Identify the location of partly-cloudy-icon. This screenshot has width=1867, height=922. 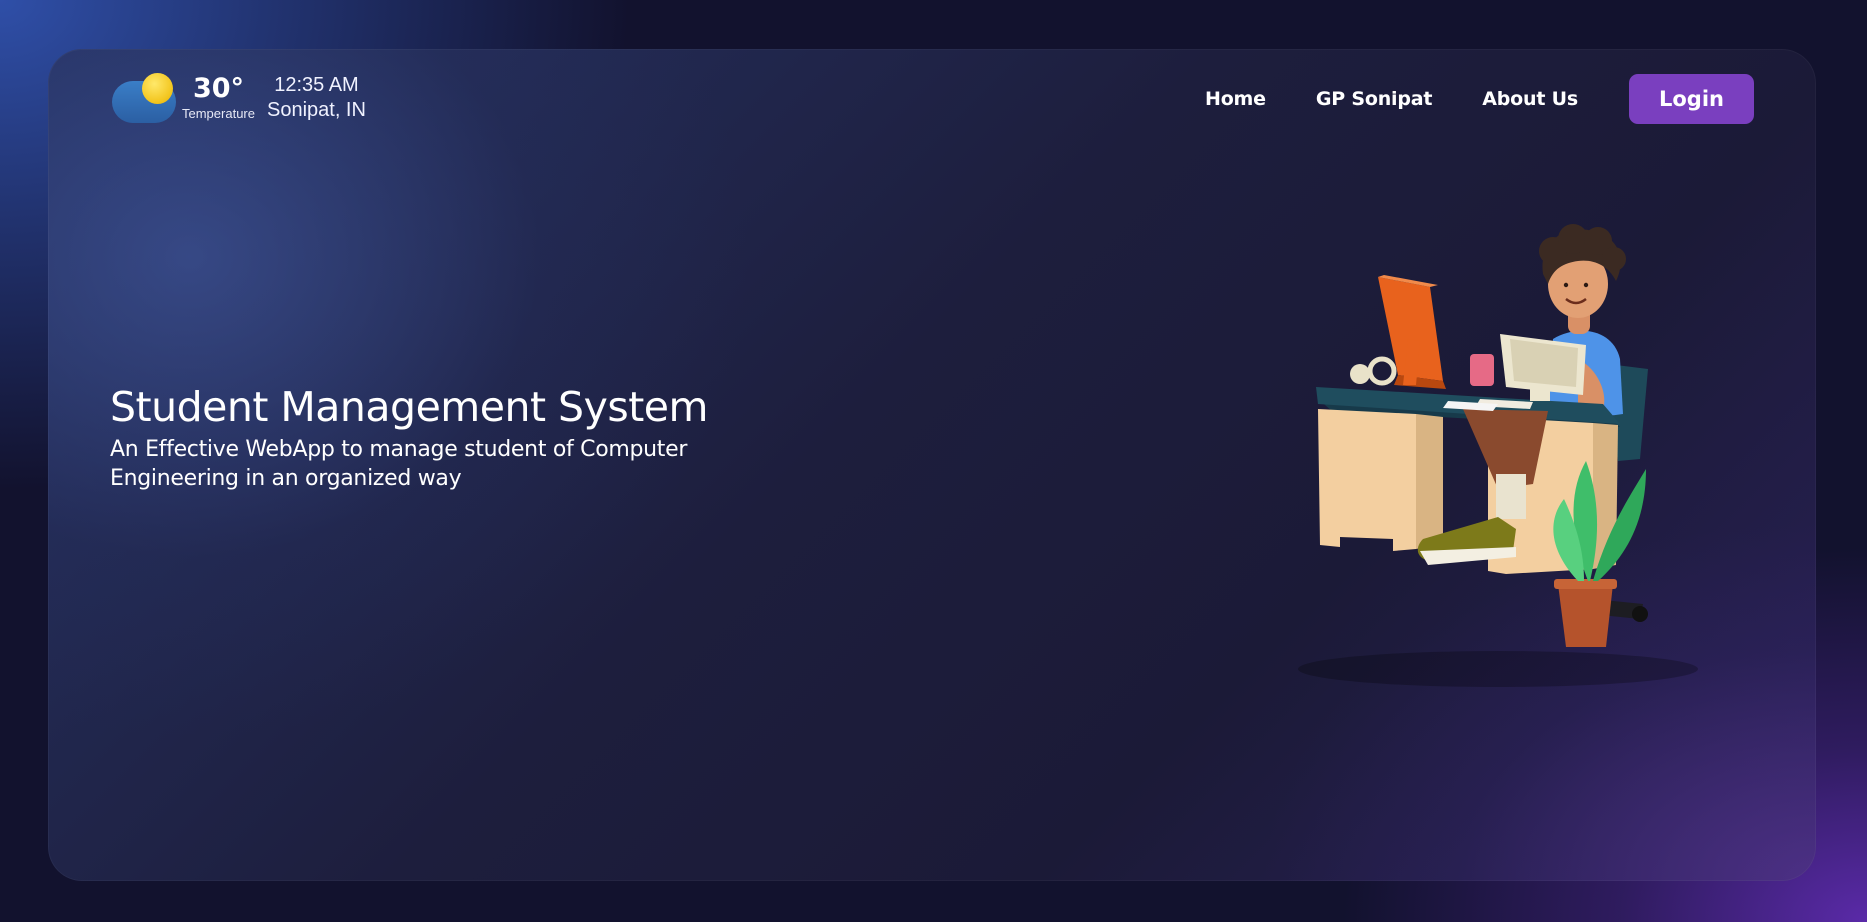
(145, 98).